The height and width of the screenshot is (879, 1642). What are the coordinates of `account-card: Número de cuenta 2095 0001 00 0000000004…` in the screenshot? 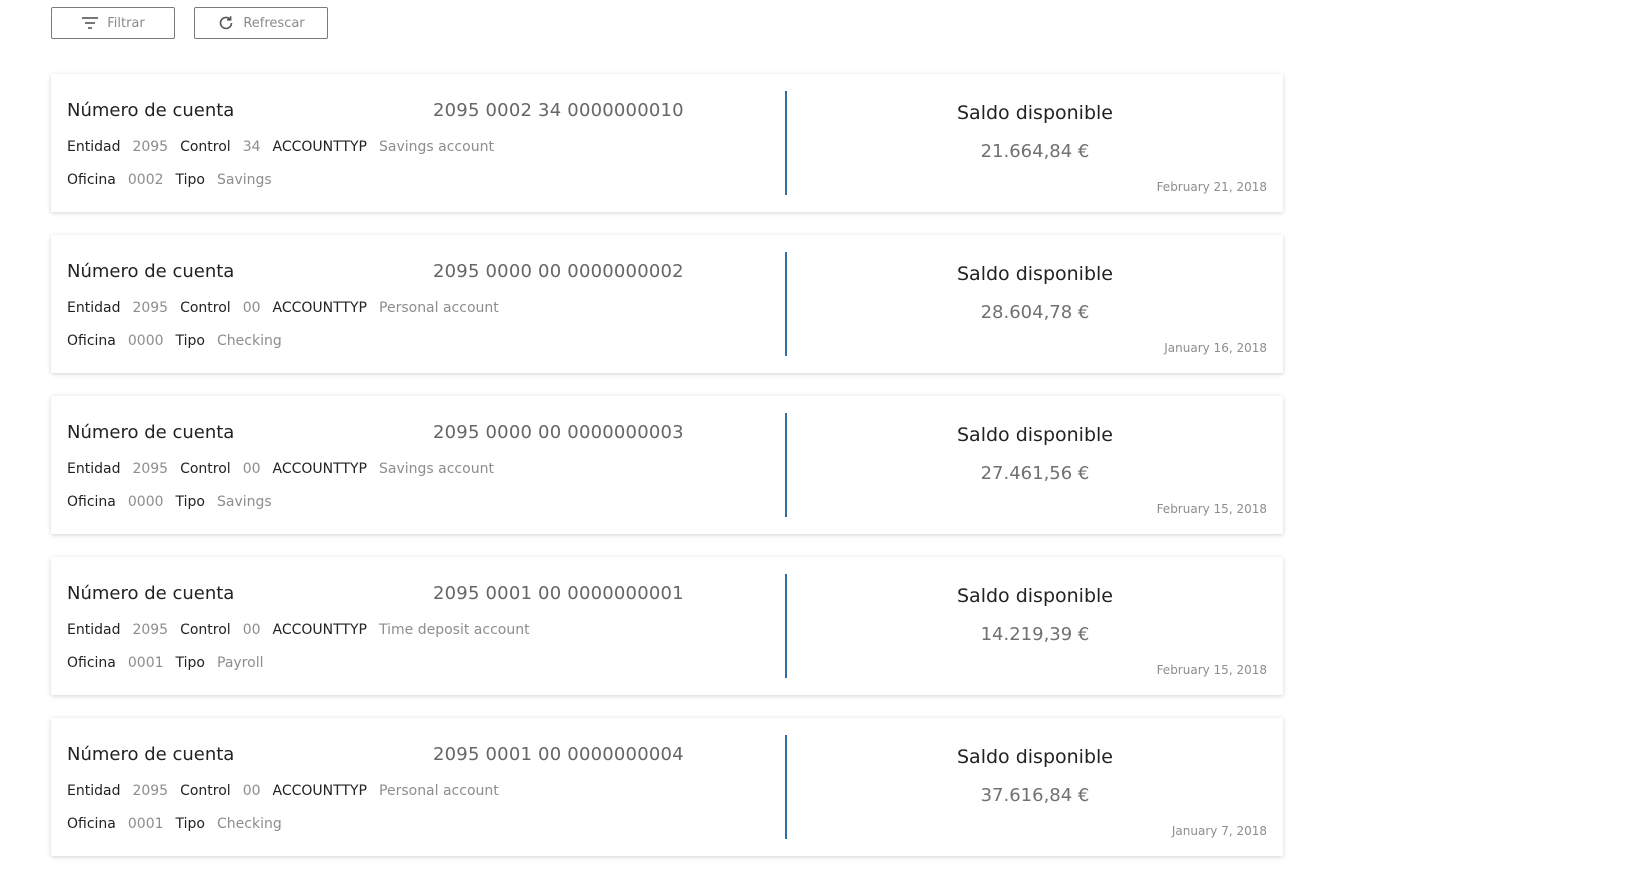 It's located at (667, 787).